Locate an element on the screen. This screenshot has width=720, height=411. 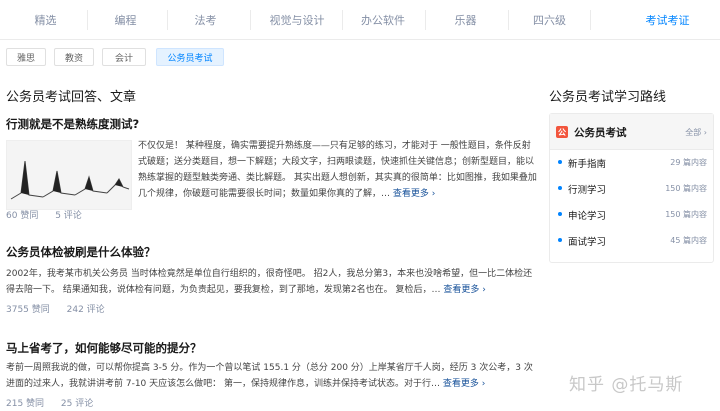
learning-path-item: 面试学习 45 篇内容 is located at coordinates (631, 241).